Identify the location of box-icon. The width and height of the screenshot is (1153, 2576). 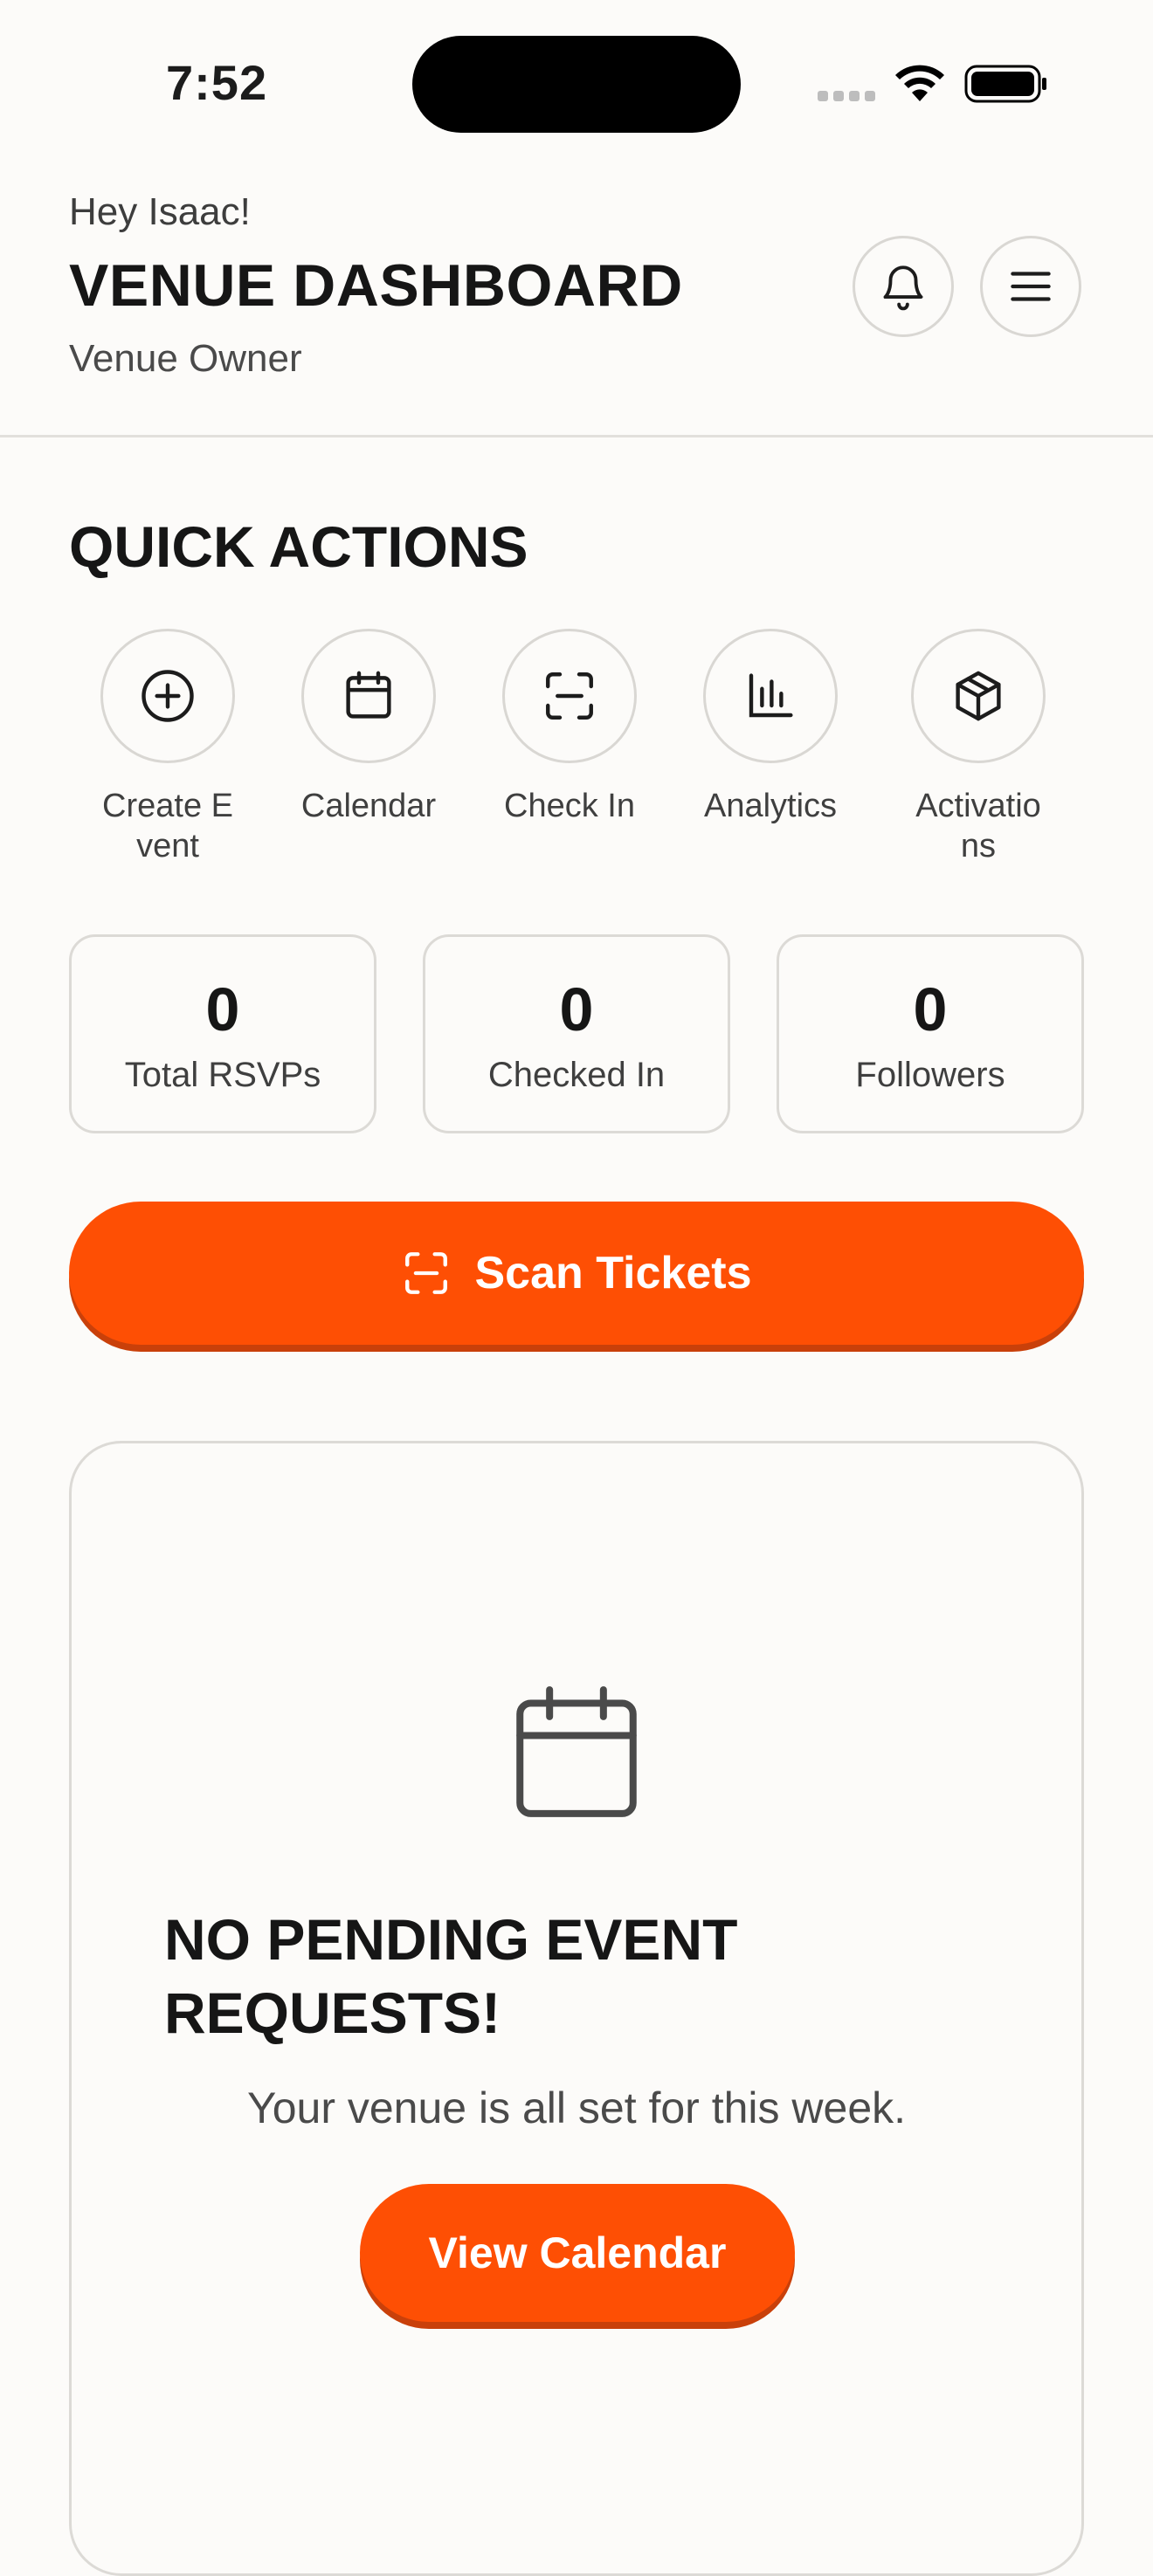
(979, 696).